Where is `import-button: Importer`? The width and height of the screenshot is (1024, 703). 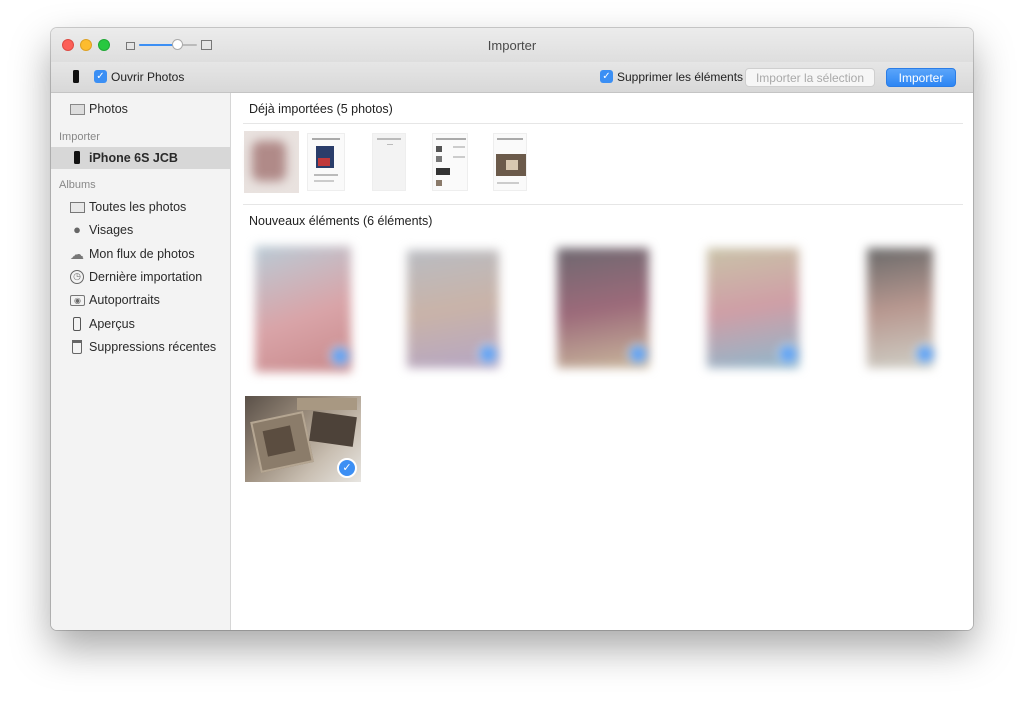
import-button: Importer is located at coordinates (921, 77).